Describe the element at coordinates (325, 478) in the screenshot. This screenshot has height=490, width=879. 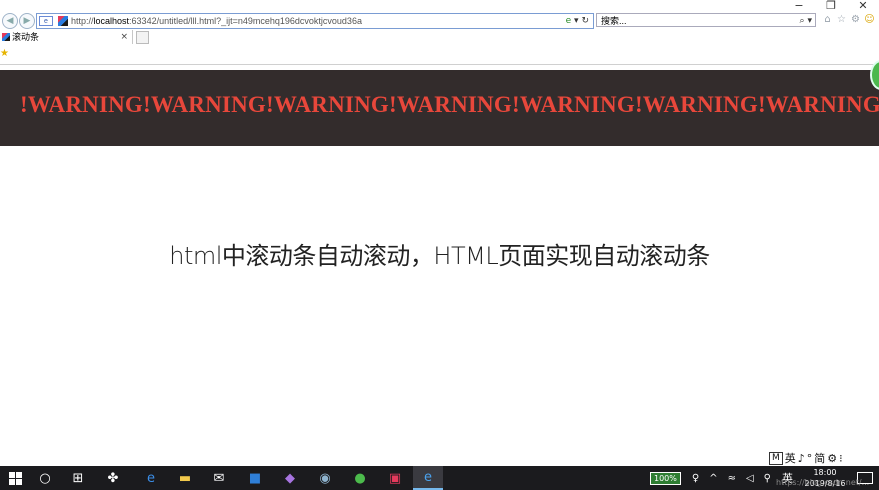
I see `globe-app-icon: ◉` at that location.